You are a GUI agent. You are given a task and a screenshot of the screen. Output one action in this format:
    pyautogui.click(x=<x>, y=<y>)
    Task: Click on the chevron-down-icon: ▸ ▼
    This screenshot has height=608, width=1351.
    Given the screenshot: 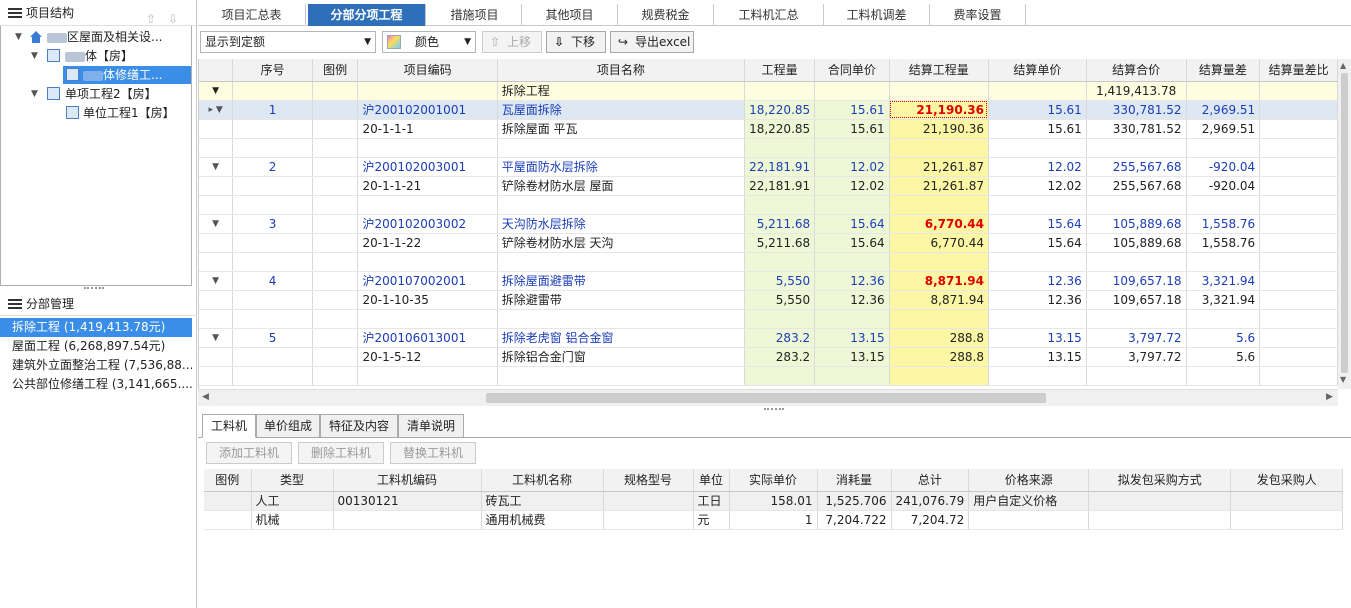 What is the action you would take?
    pyautogui.click(x=216, y=110)
    